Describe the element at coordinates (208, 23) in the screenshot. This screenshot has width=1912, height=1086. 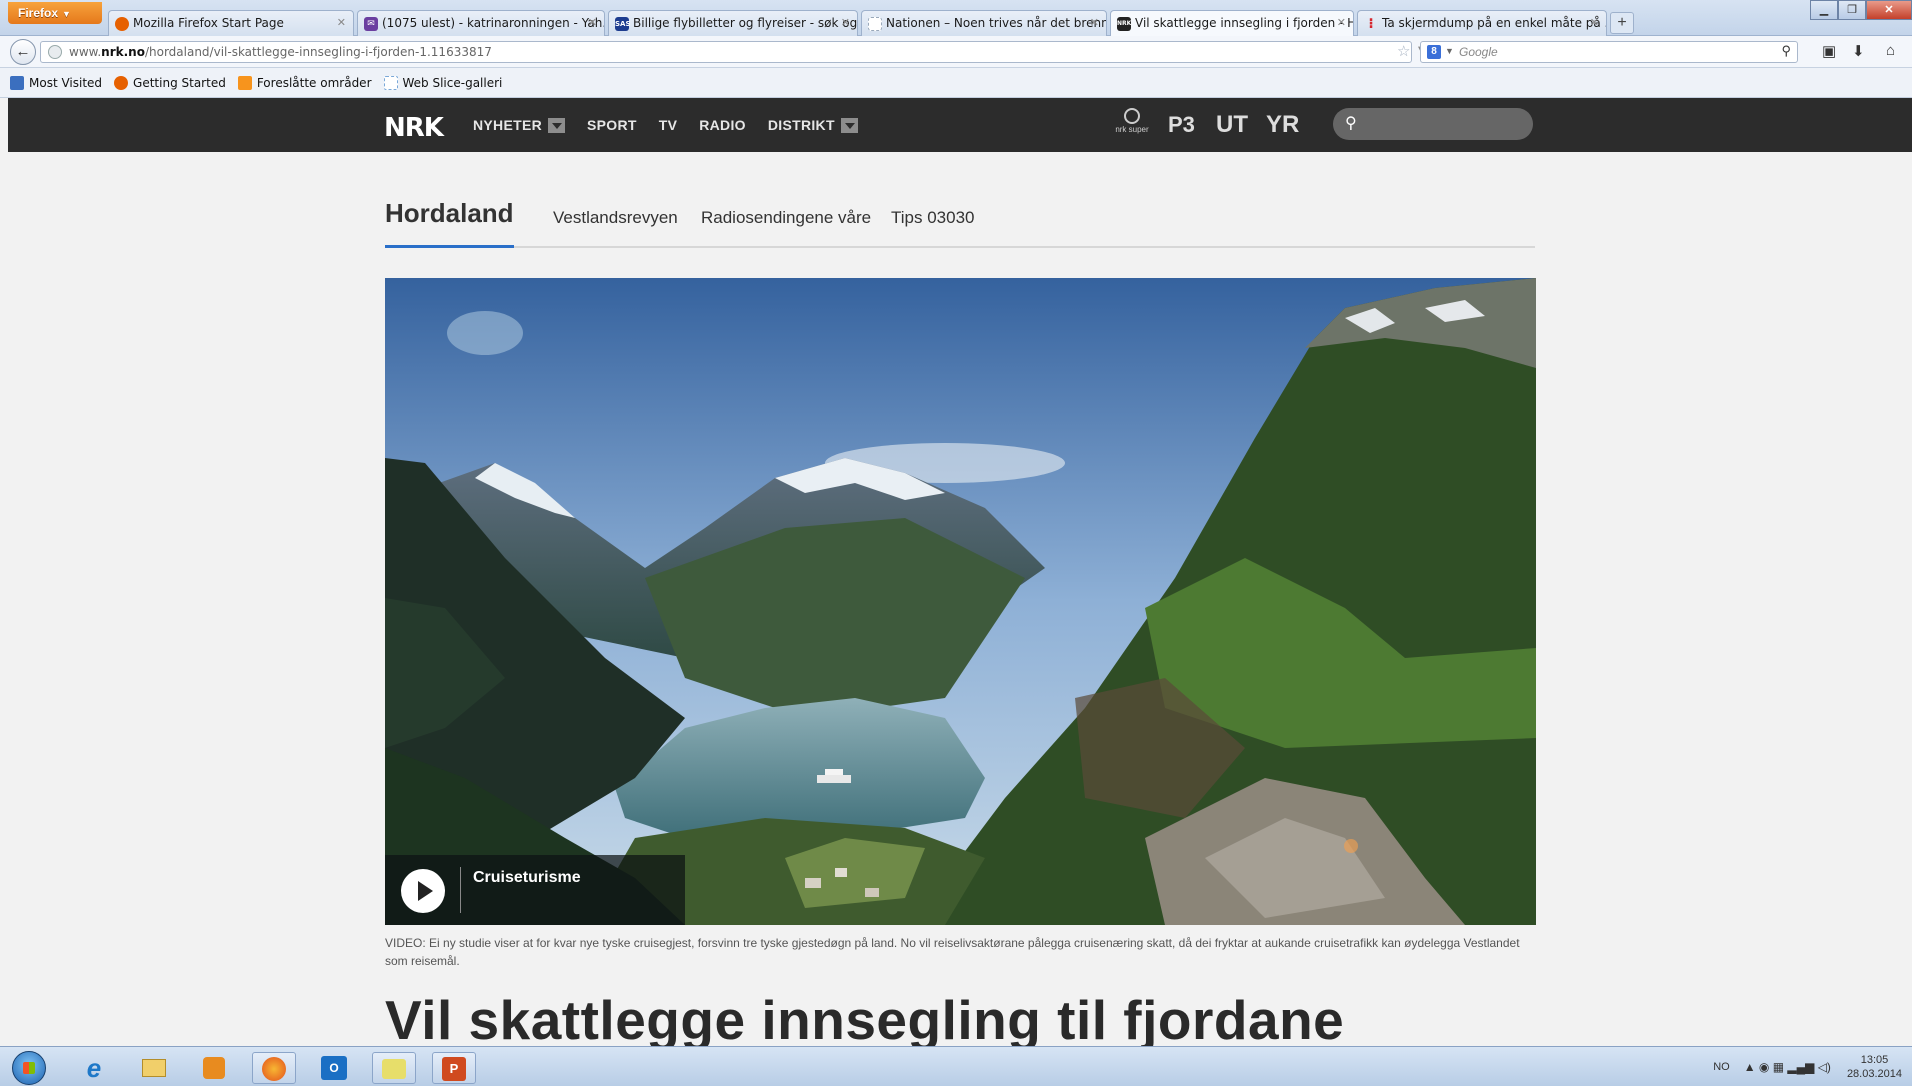
I see `tab-title: Mozilla Firefox Start Page` at that location.